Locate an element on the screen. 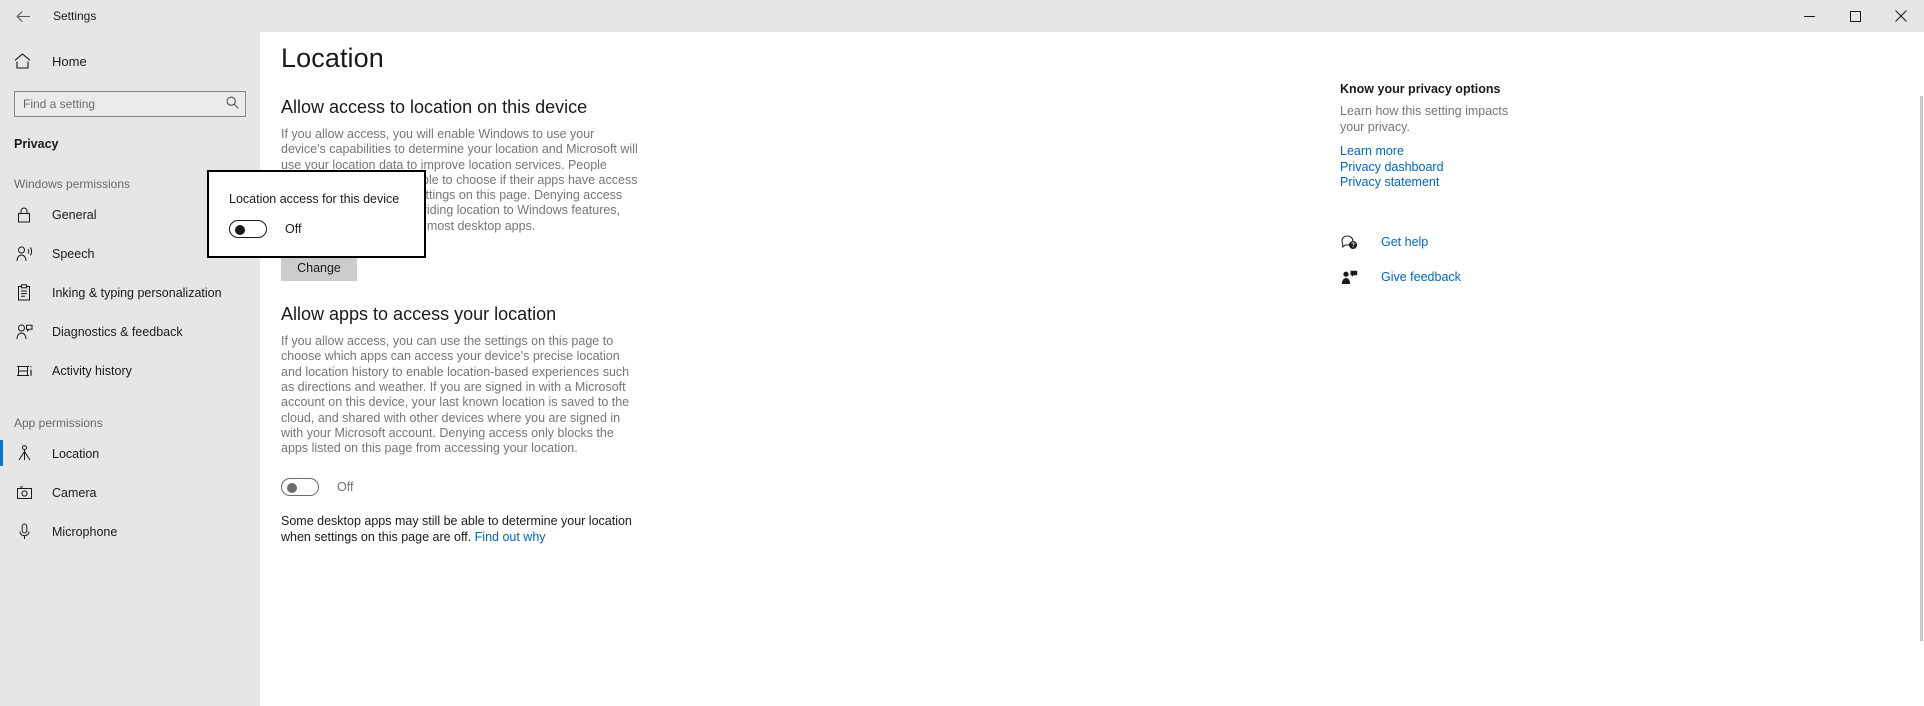  vertical-scrollbar is located at coordinates (1921, 369).